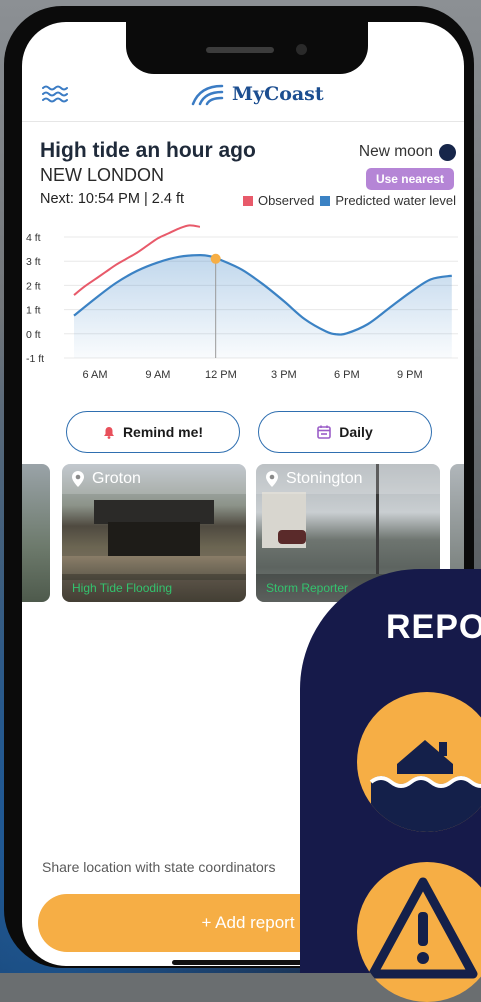  I want to click on y-tick-label: 3 ft, so click(33, 262).